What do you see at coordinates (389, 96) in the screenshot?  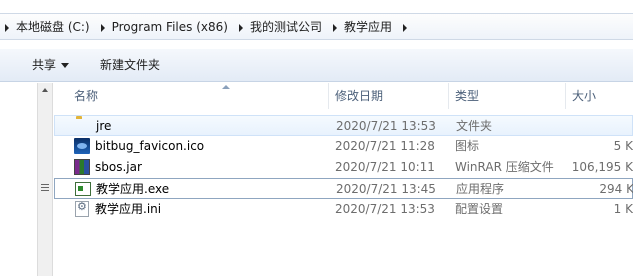 I see `column-header-date: 修改日期` at bounding box center [389, 96].